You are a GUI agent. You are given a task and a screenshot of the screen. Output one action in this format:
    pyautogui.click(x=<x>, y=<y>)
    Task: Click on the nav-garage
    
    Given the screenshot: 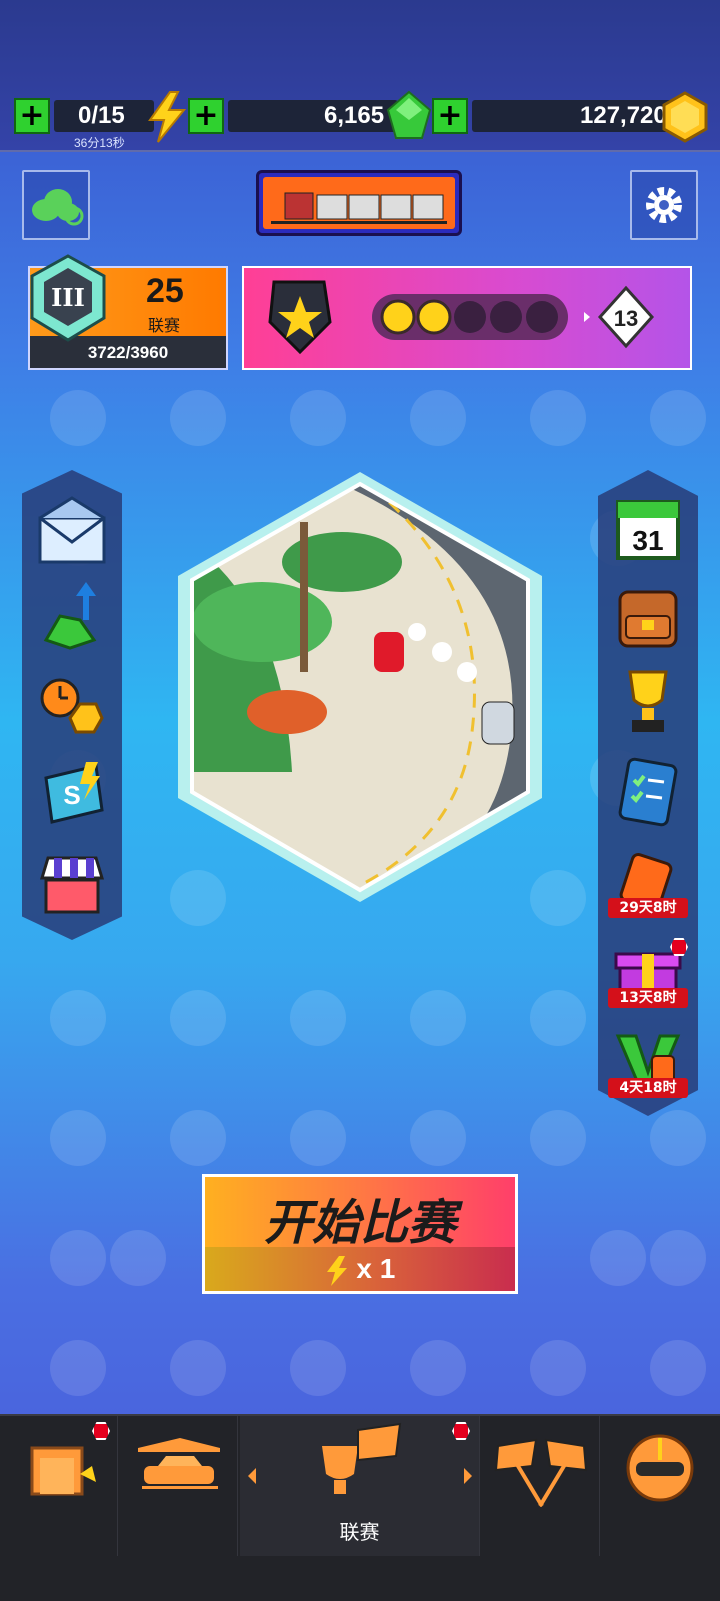 What is the action you would take?
    pyautogui.click(x=179, y=1486)
    